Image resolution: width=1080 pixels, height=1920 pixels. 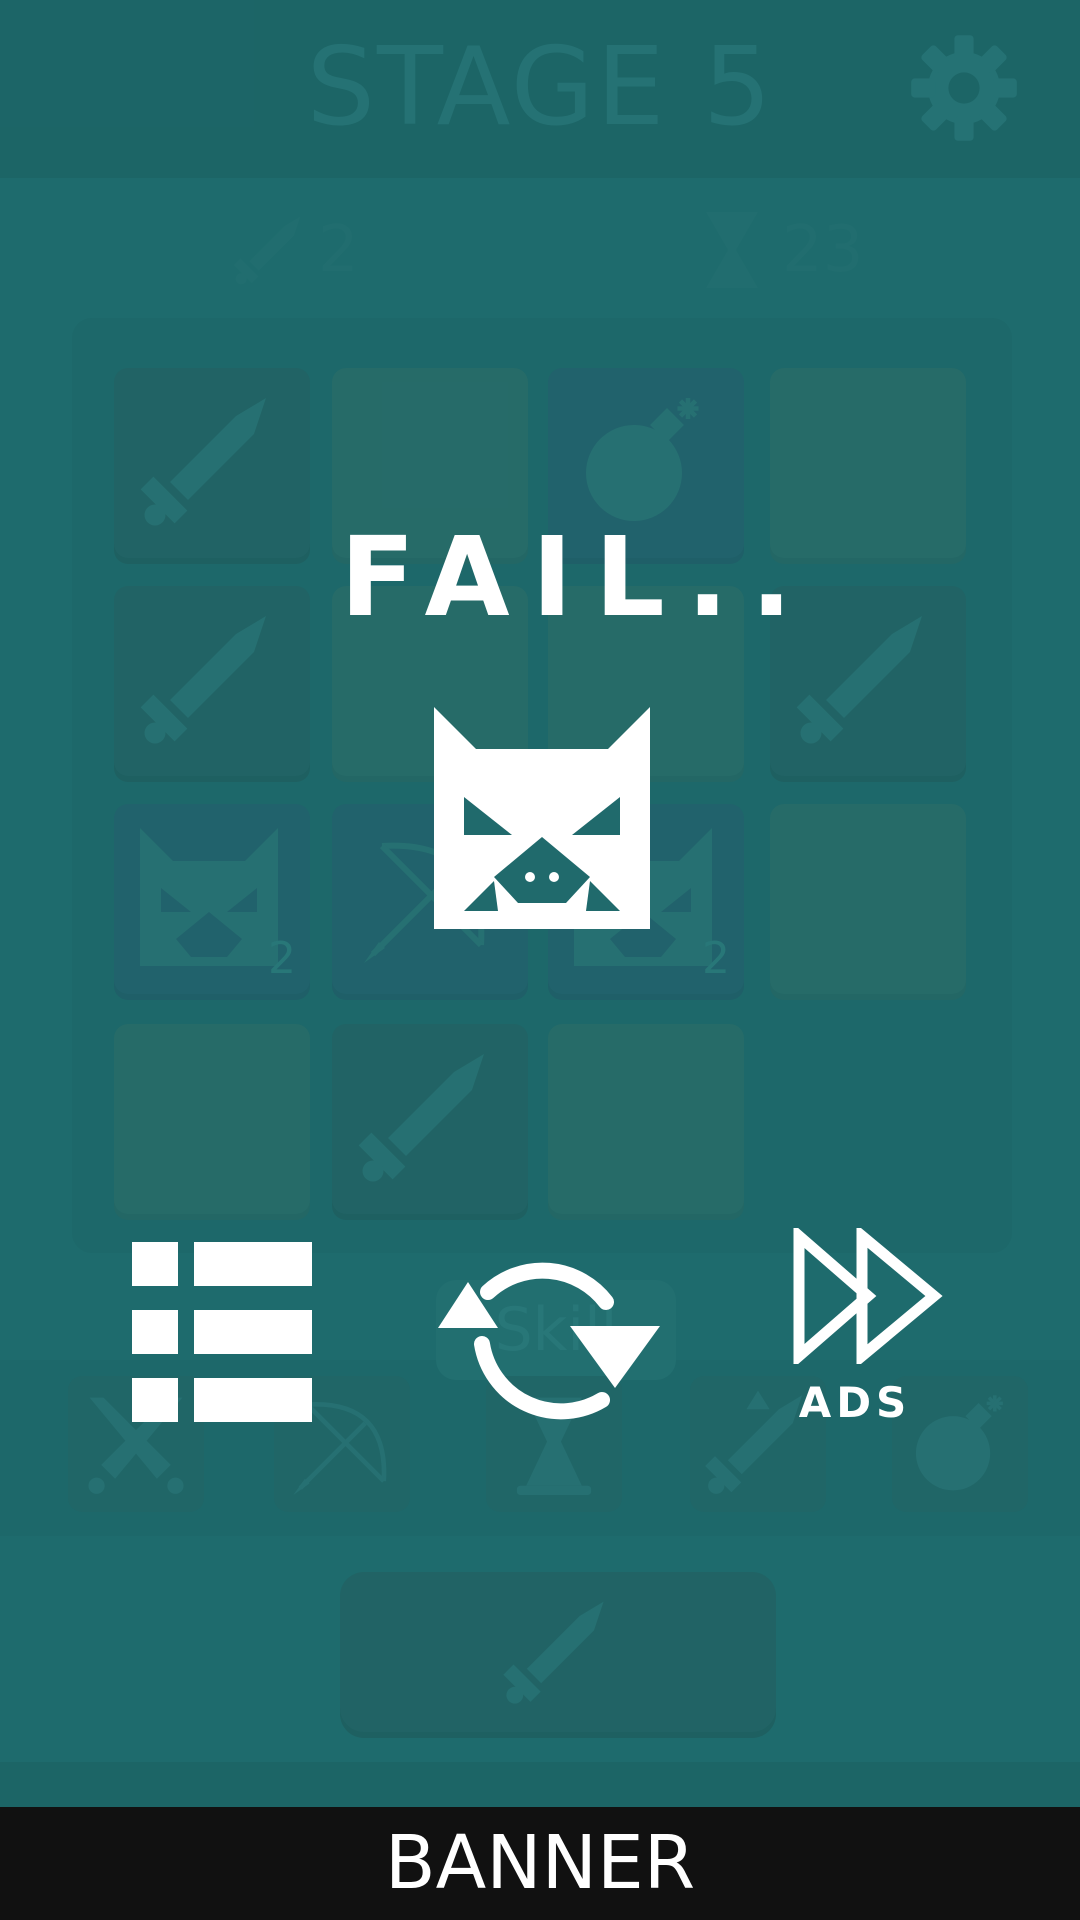 I want to click on ad-banner: BANNER, so click(x=540, y=1863).